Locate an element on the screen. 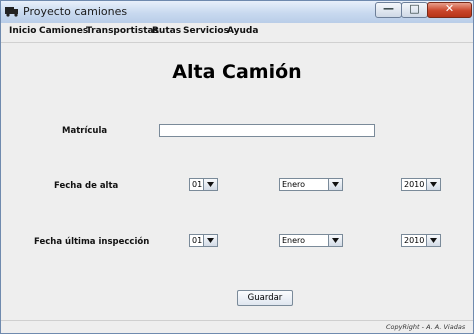 This screenshot has width=474, height=334. fecha-alta-year-value: 2010 is located at coordinates (414, 184).